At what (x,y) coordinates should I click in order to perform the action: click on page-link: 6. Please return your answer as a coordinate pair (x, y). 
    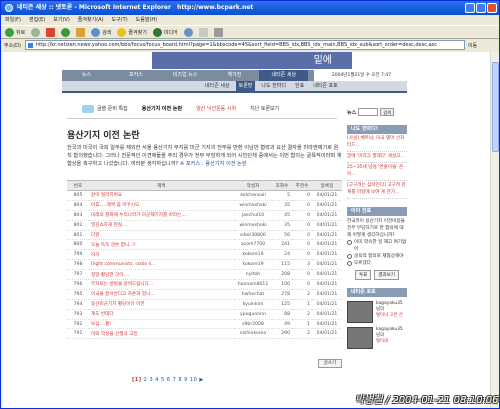
    Looking at the image, I should click on (169, 380).